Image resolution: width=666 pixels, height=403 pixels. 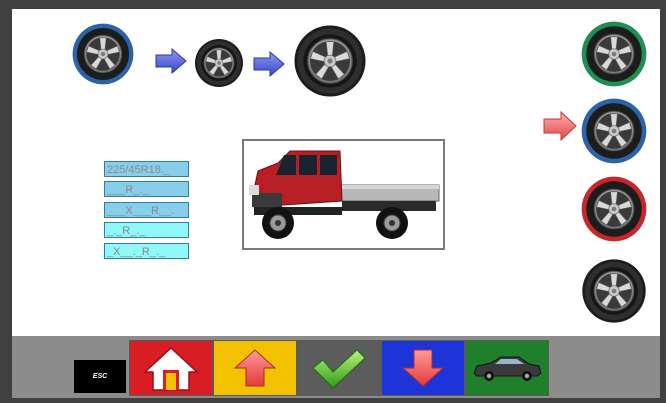 I want to click on tire-size-field-2: ___R_._, so click(x=146, y=189).